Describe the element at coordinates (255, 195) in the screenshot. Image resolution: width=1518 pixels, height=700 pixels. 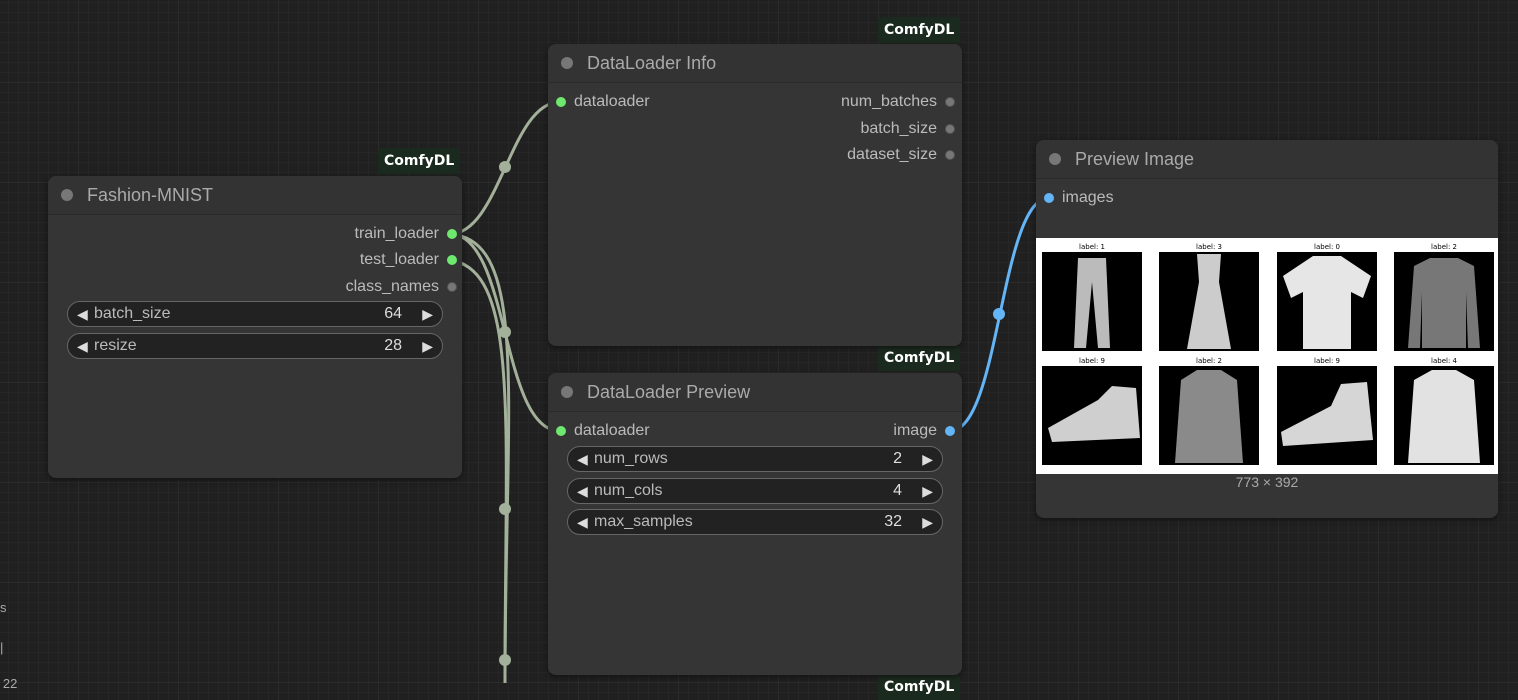
I see `node-title: Fashion-MNIST` at that location.